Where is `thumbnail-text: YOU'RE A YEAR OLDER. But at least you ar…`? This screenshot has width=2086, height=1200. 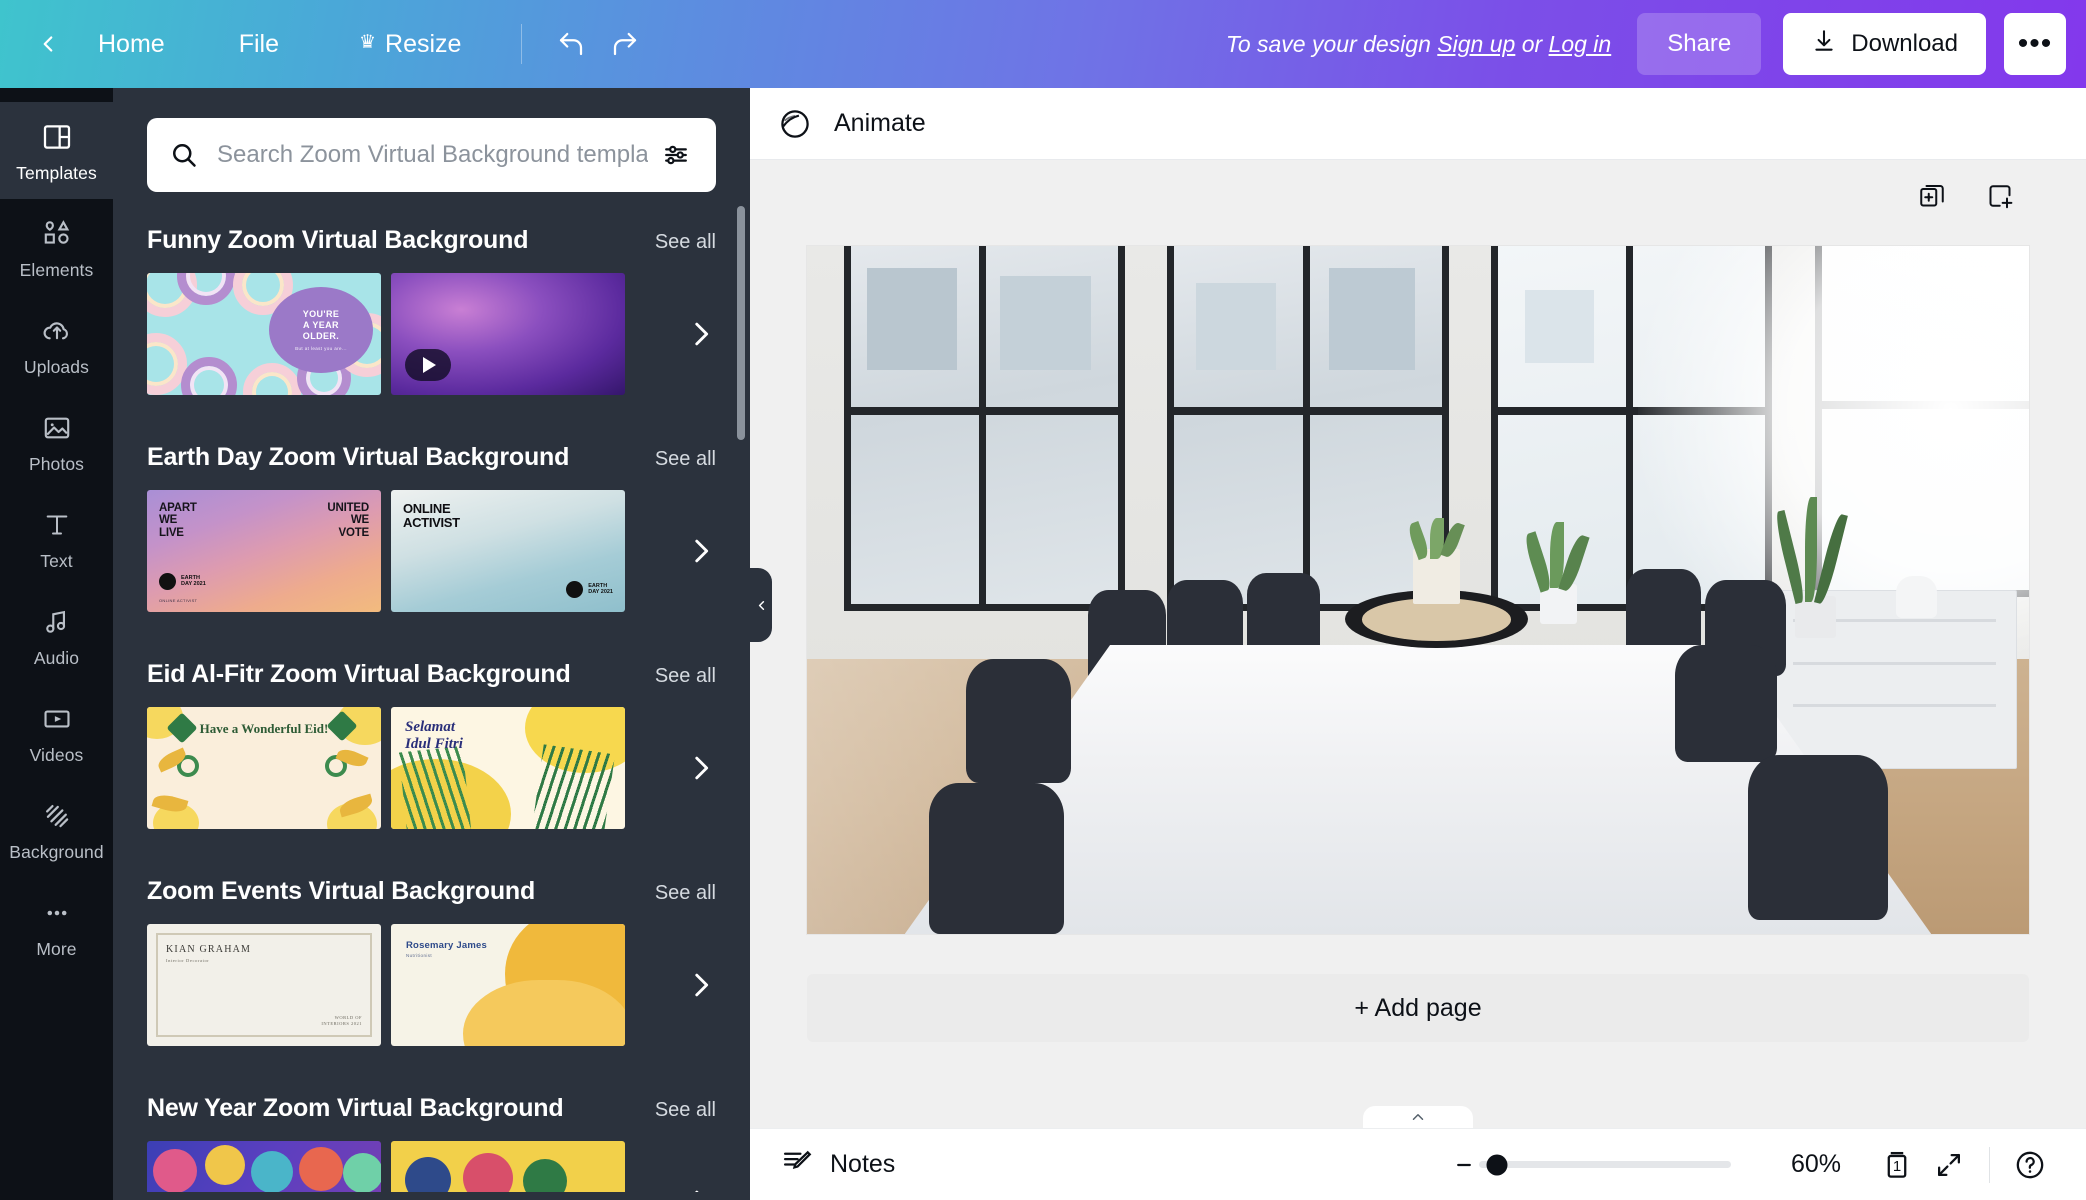
thumbnail-text: YOU'RE A YEAR OLDER. But at least you ar… is located at coordinates (321, 330).